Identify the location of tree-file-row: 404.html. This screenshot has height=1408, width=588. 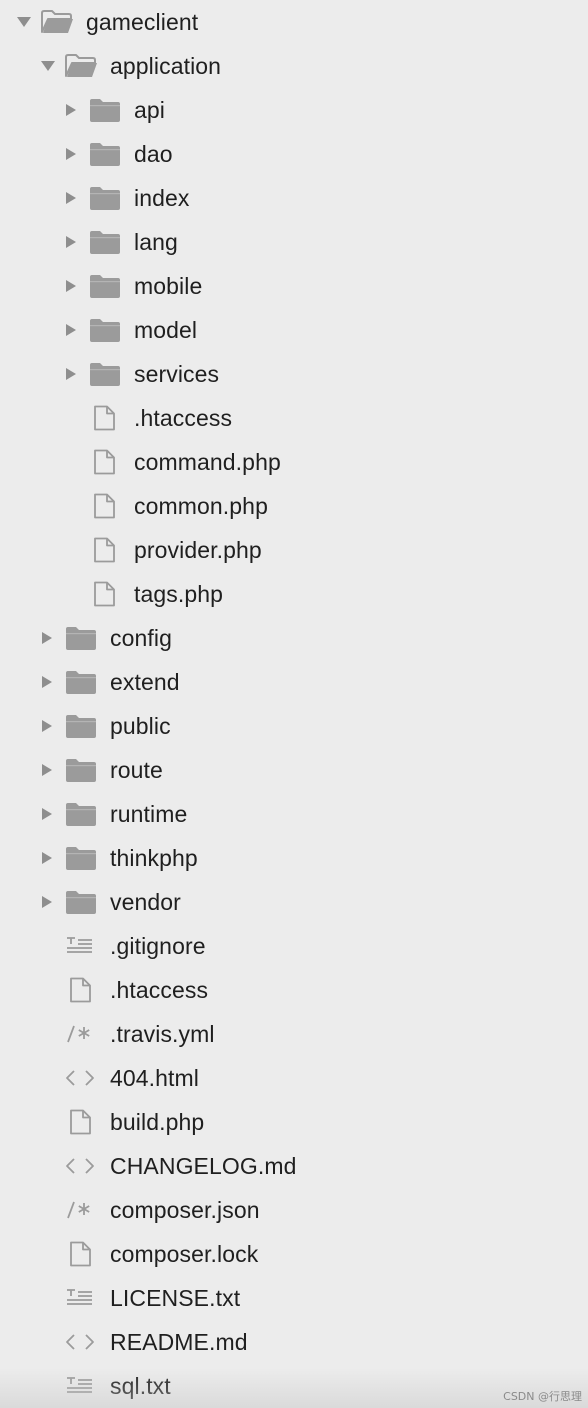
(294, 1078).